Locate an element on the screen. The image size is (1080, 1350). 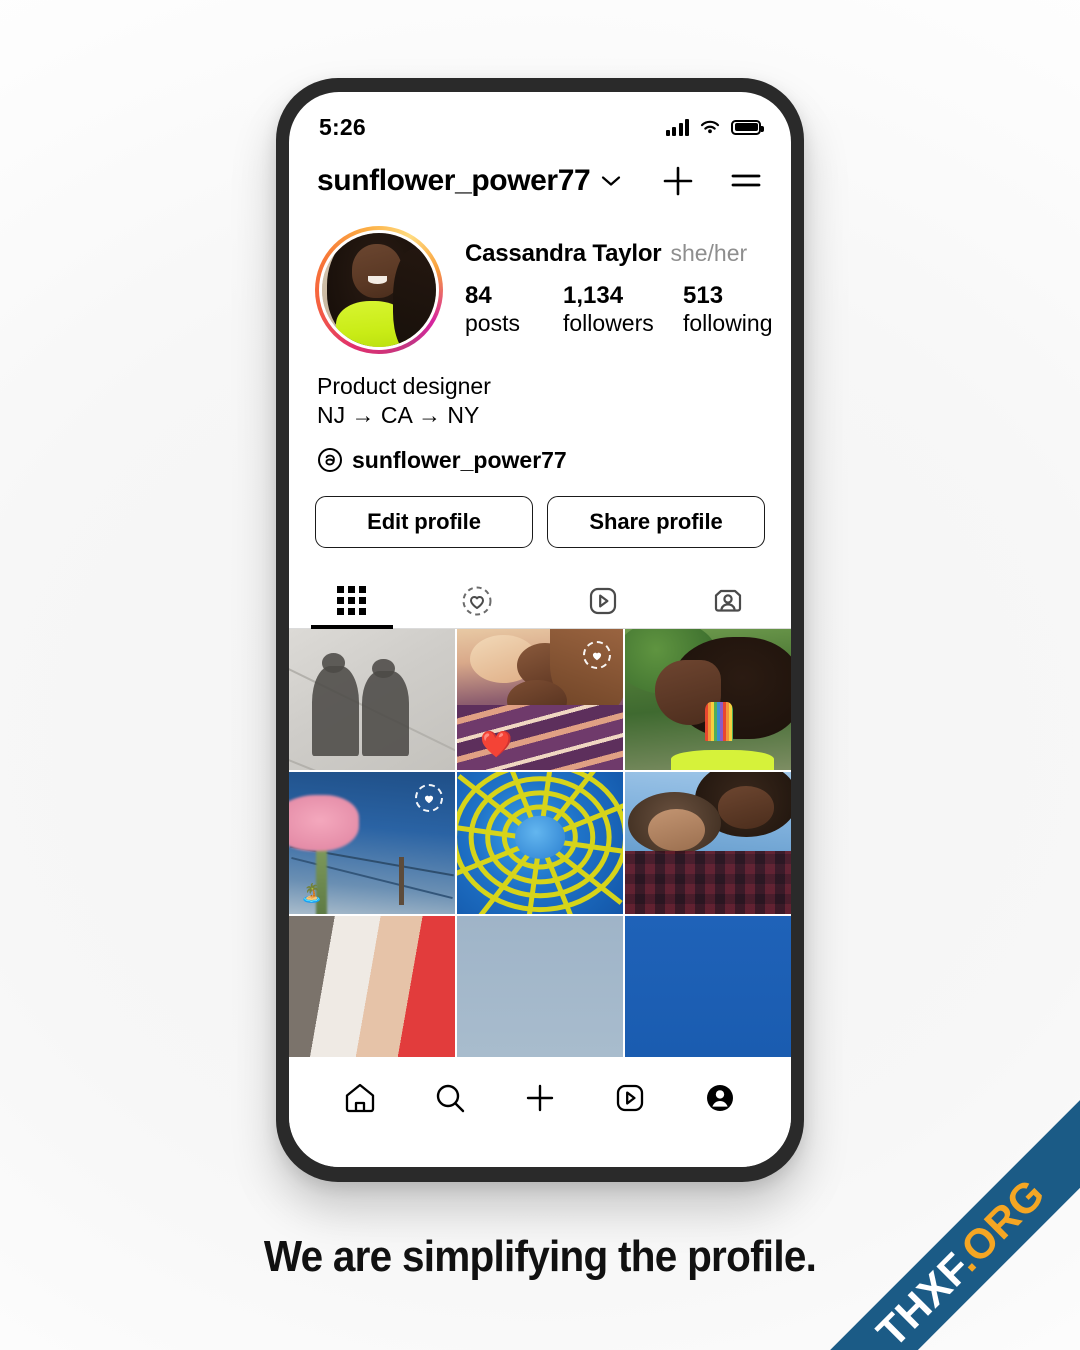
stat-following: 513 following is located at coordinates (732, 309).